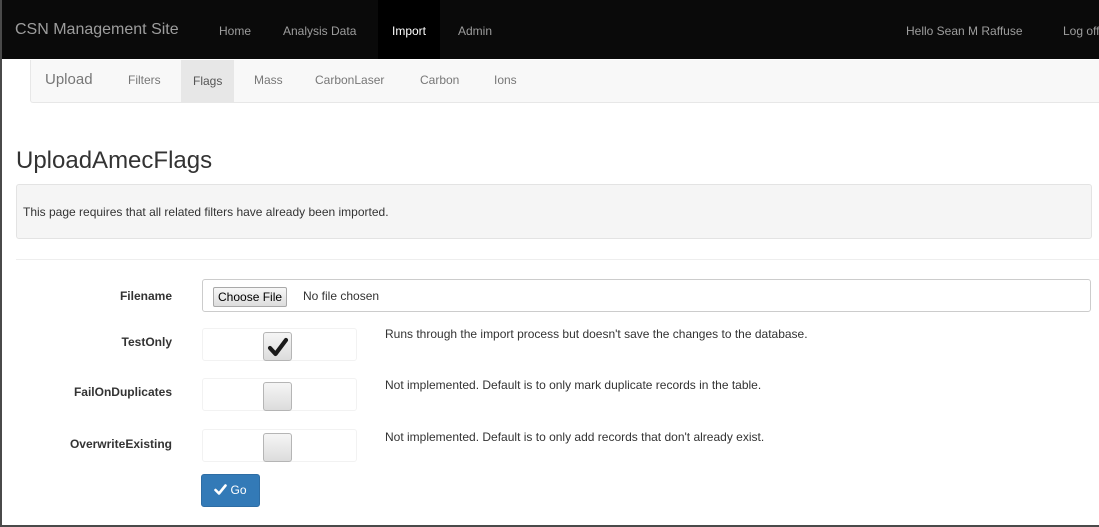 This screenshot has width=1099, height=527. What do you see at coordinates (505, 80) in the screenshot?
I see `subnav-ions: Ions` at bounding box center [505, 80].